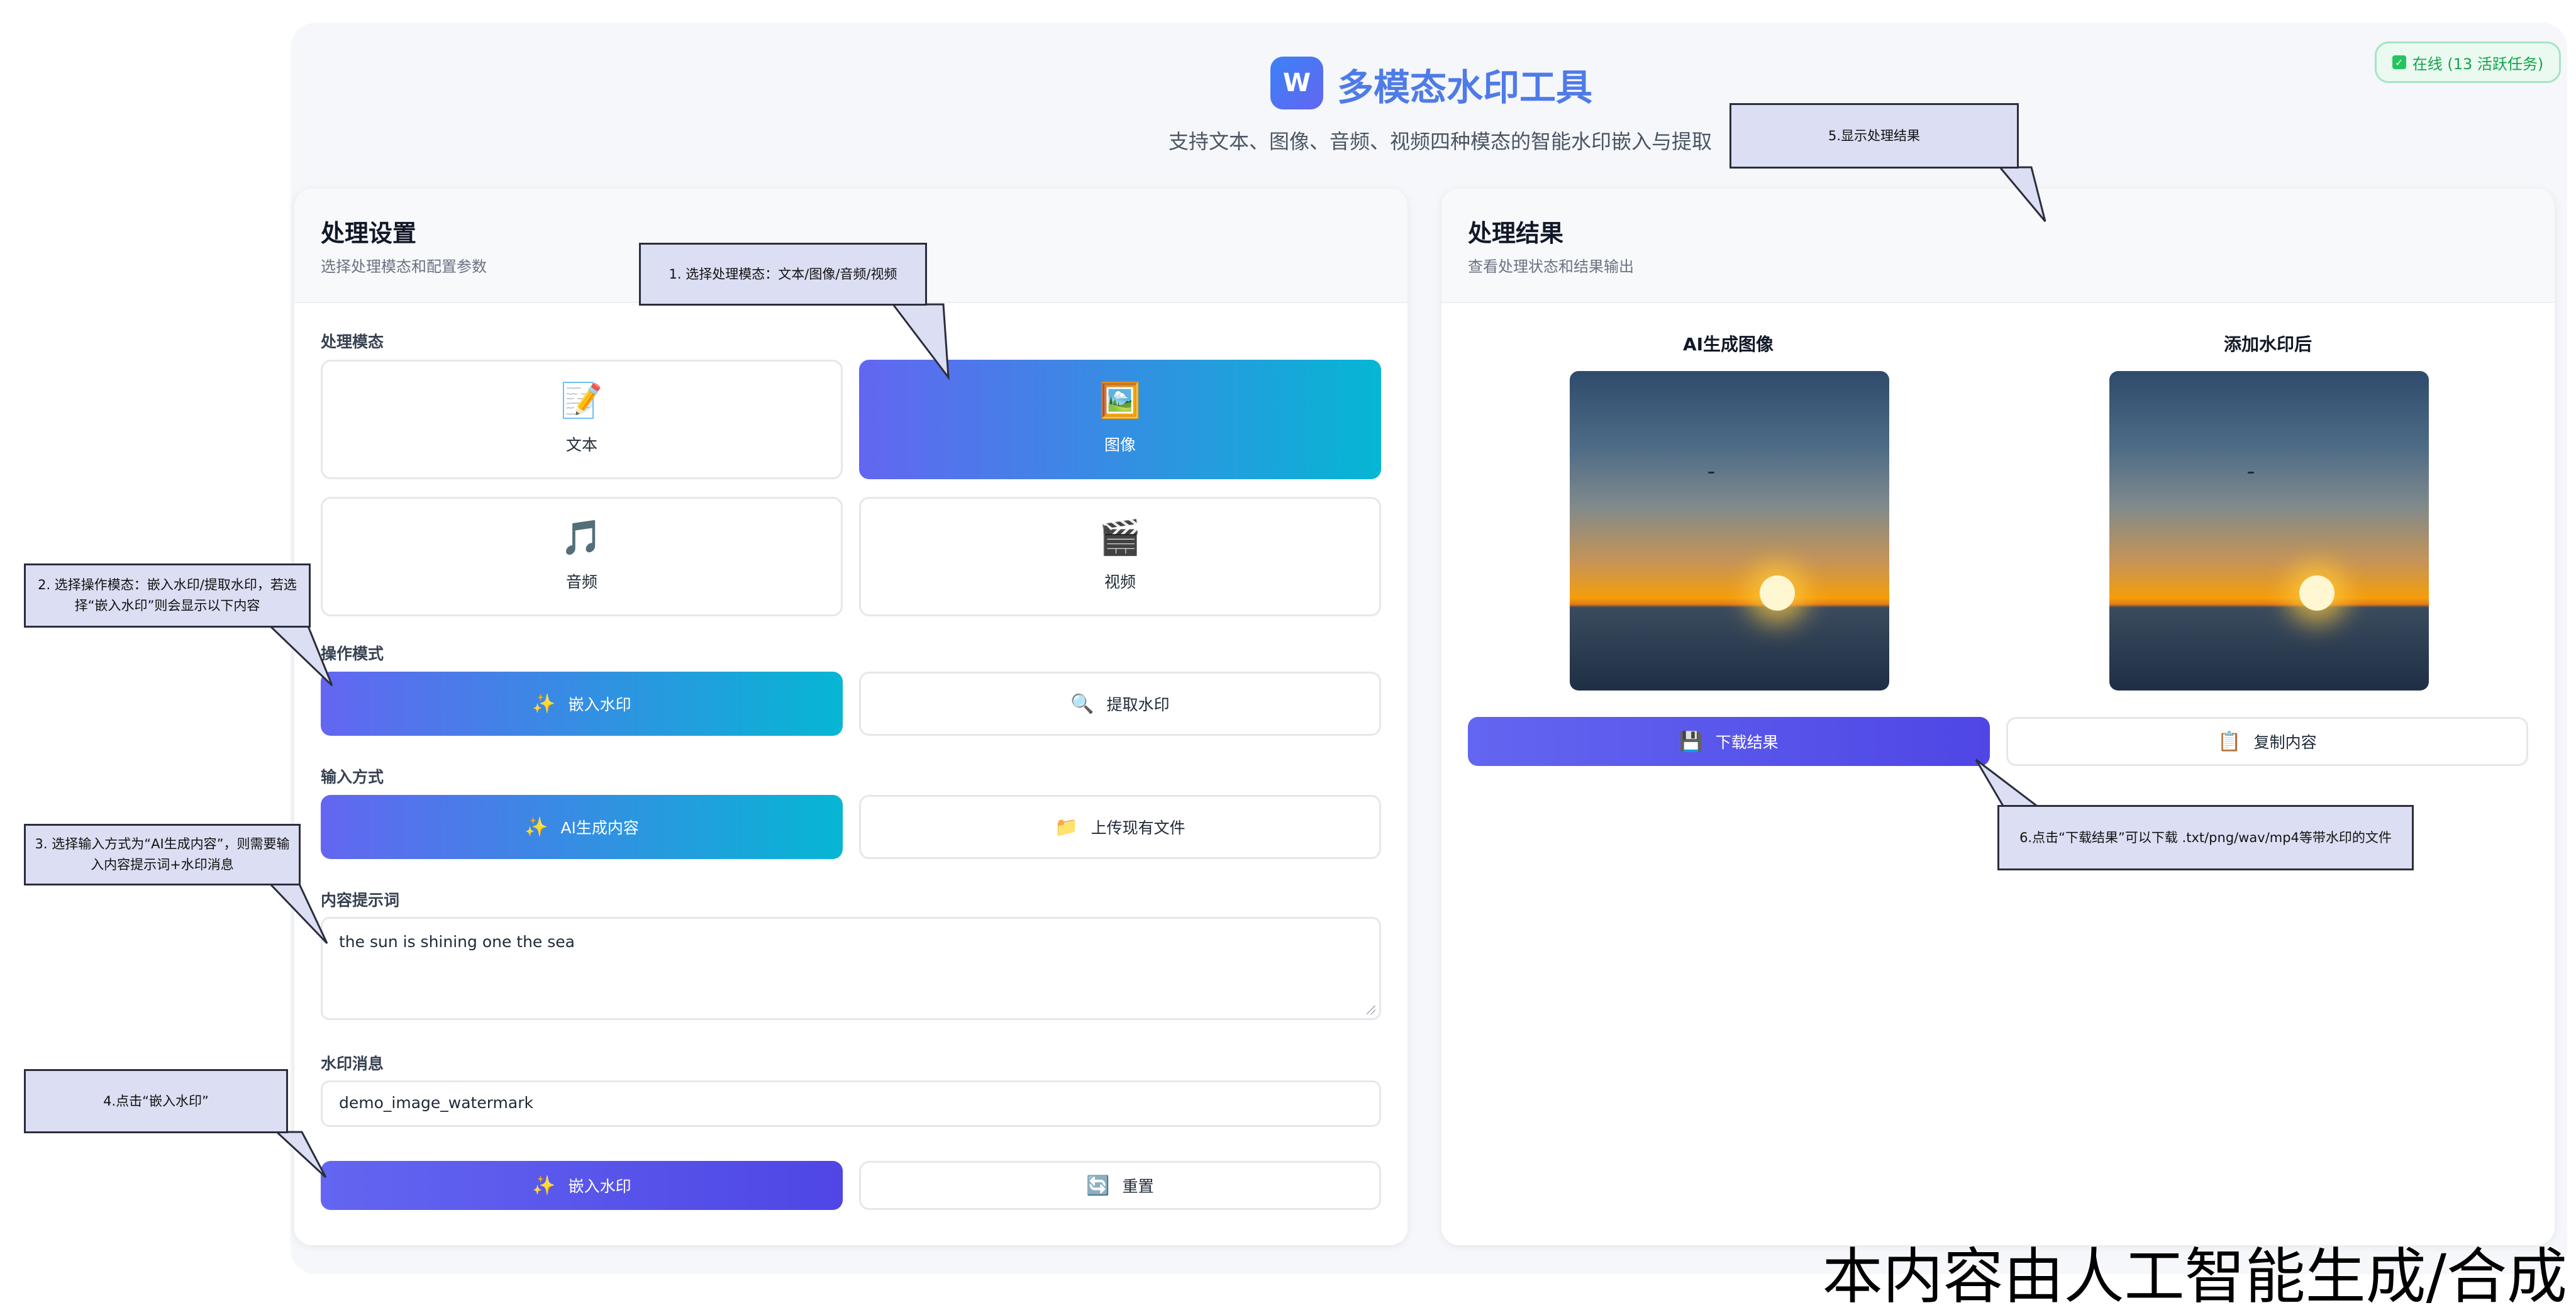 Image resolution: width=2576 pixels, height=1315 pixels. Describe the element at coordinates (1120, 537) in the screenshot. I see `clapper-board-icon: 🎬` at that location.